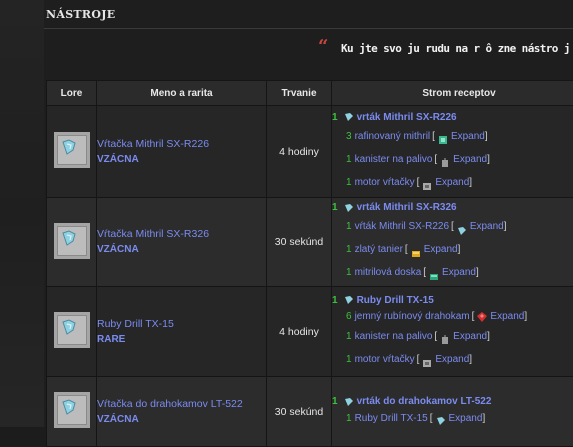  I want to click on header-duration: Trvanie, so click(299, 93).